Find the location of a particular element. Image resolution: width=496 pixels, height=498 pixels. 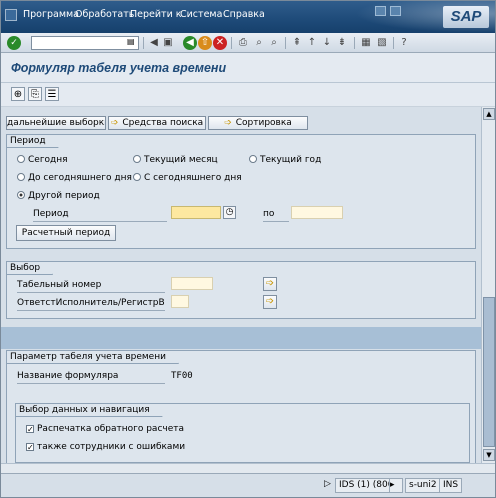

sort-button: ➩ Сортировка is located at coordinates (258, 123).